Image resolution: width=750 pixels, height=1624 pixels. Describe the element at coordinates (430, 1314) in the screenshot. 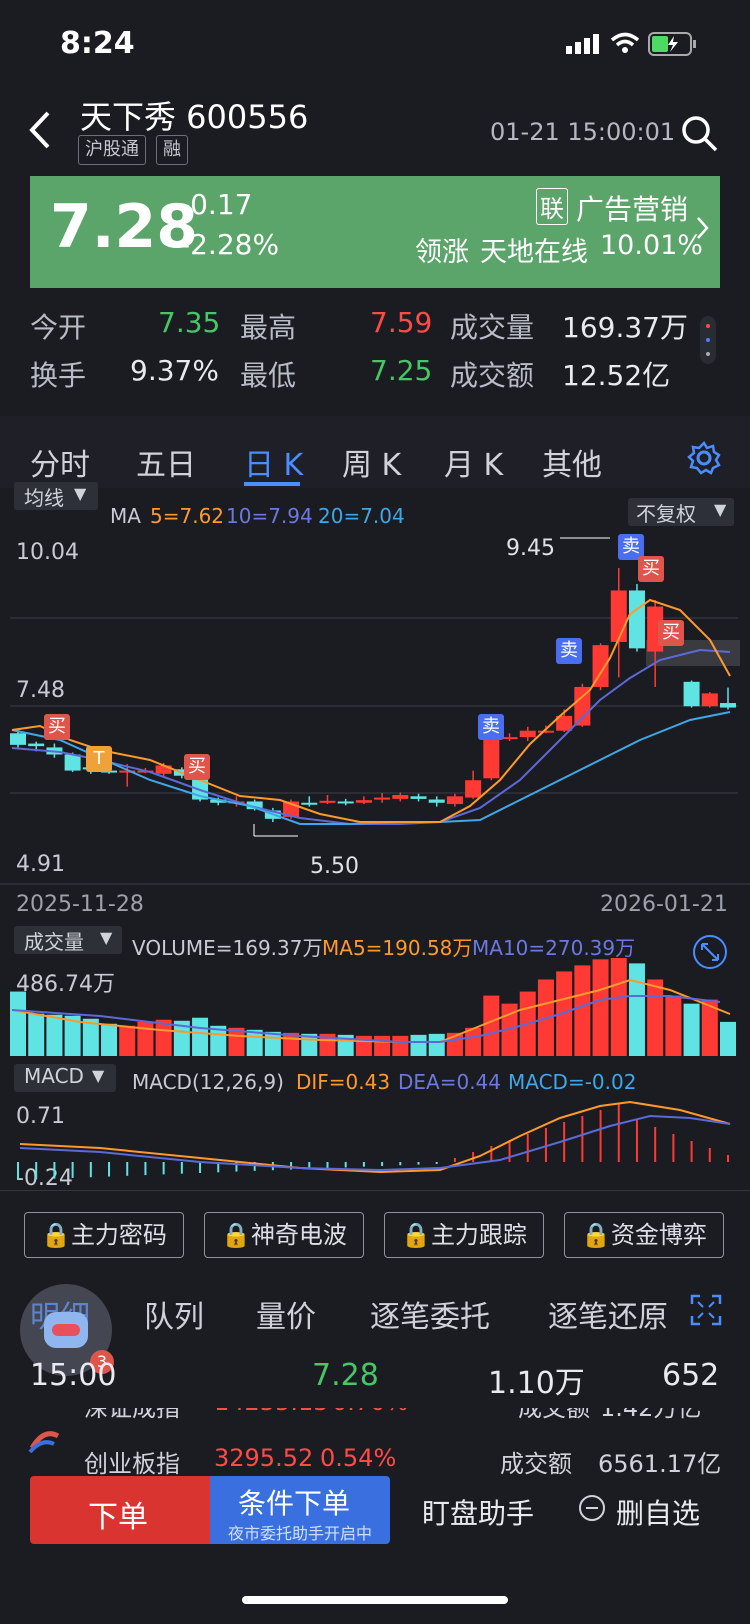

I see `tab-order-by-order: 逐笔委托` at that location.